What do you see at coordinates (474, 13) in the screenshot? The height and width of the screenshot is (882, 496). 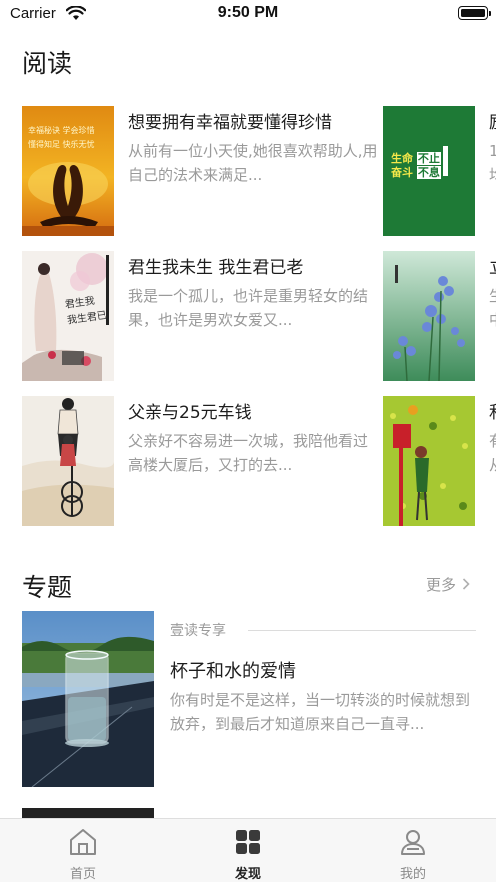 I see `battery-icon` at bounding box center [474, 13].